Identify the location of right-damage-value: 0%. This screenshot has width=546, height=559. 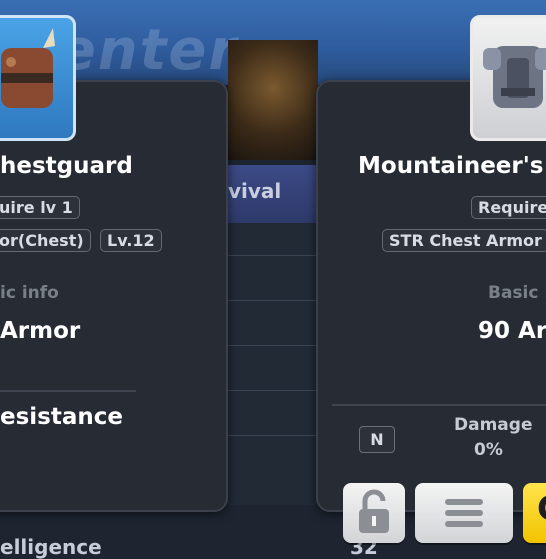
(488, 450).